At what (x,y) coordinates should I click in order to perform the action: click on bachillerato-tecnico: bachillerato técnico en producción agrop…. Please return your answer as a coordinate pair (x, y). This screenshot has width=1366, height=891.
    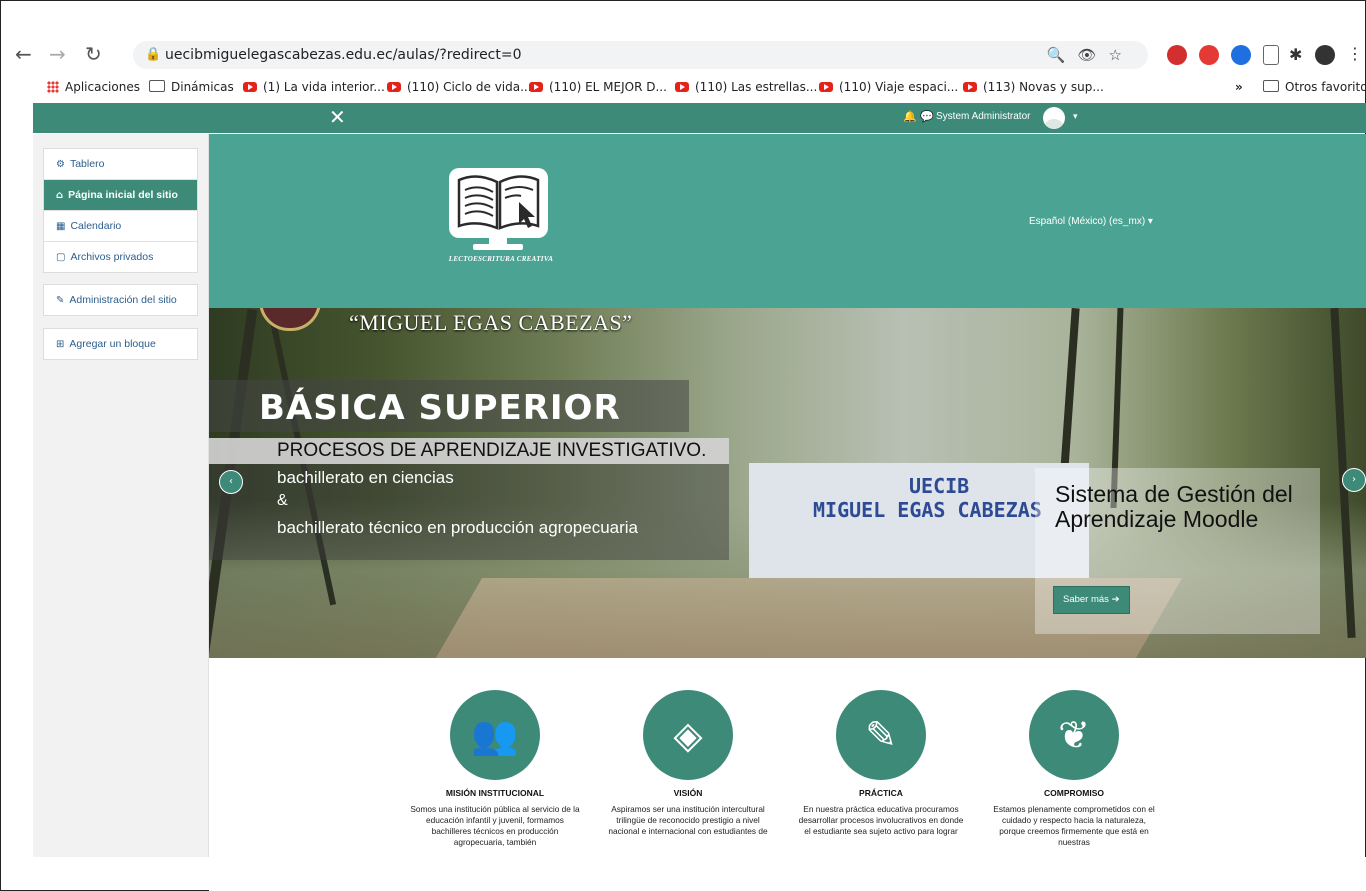
    Looking at the image, I should click on (458, 527).